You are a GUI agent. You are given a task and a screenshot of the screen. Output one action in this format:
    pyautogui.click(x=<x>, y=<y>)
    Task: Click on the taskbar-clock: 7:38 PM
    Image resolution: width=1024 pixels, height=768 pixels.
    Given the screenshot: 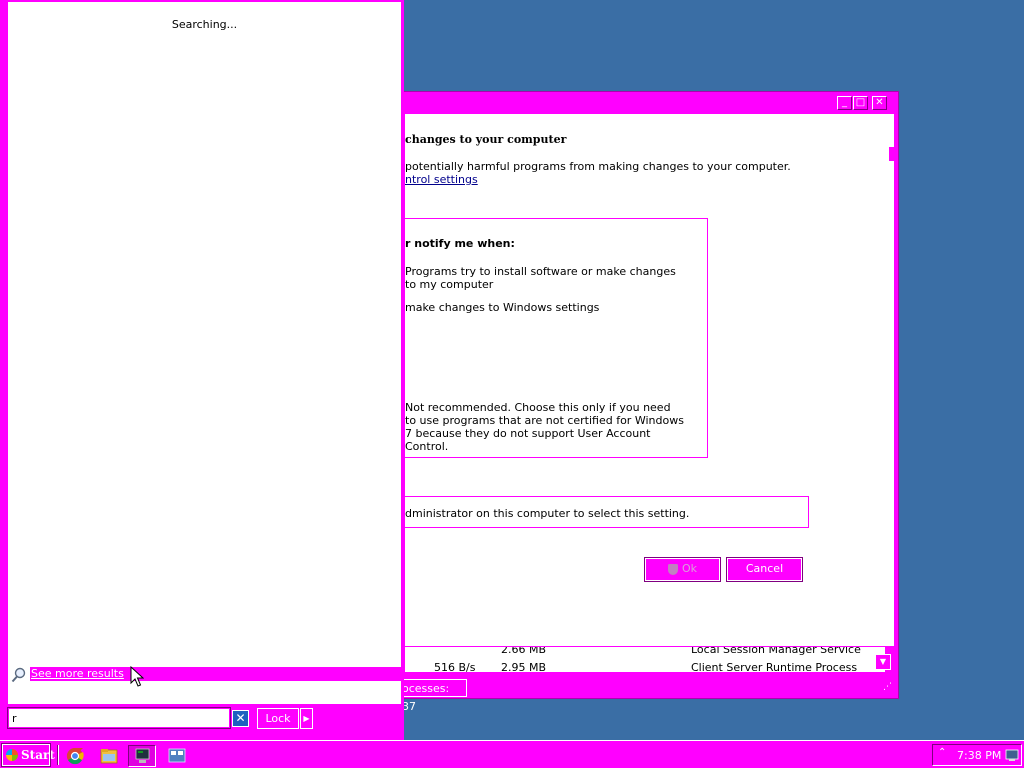 What is the action you would take?
    pyautogui.click(x=979, y=755)
    